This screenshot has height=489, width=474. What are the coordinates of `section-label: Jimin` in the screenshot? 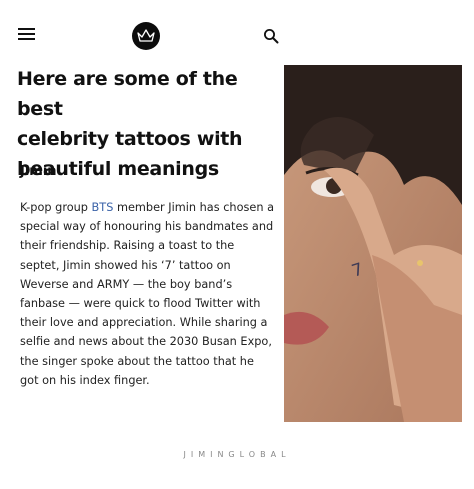 It's located at (38, 171).